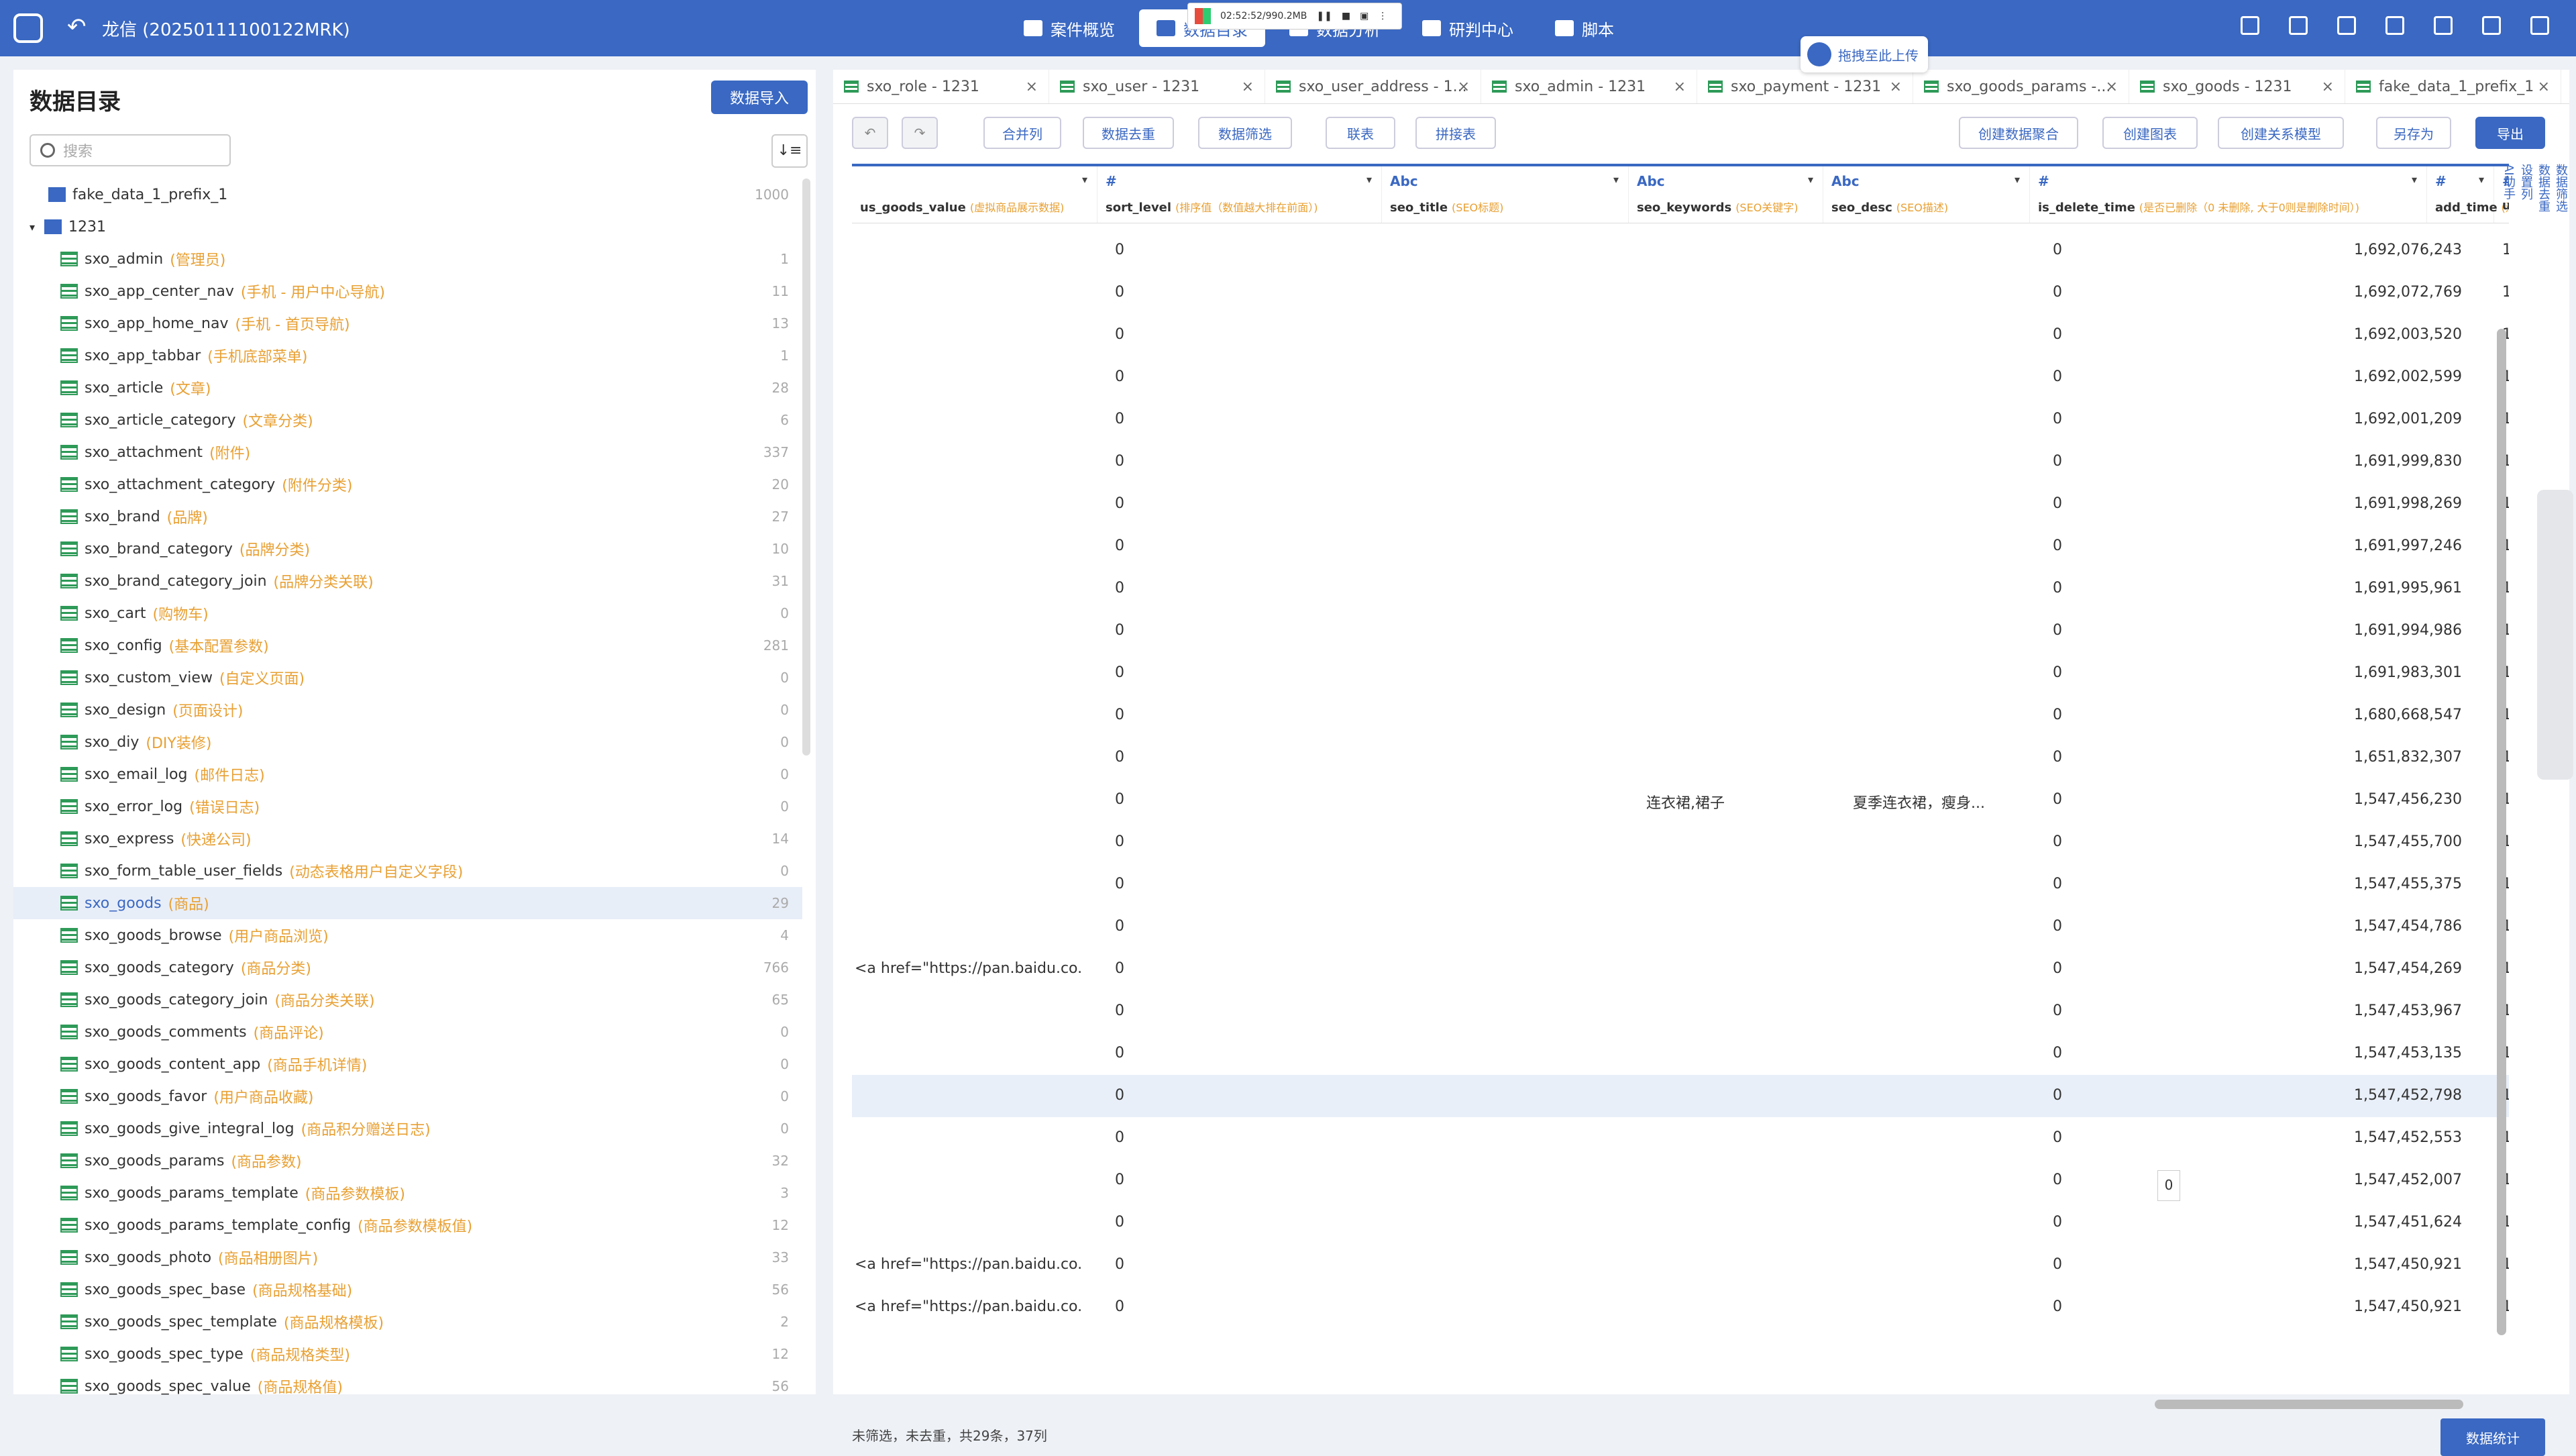  I want to click on tree-root: fake_data_1_prefix_1 1000, so click(407, 194).